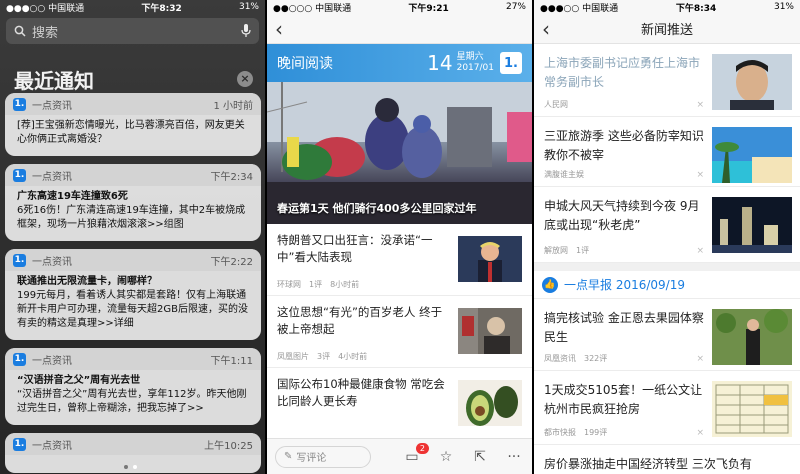  What do you see at coordinates (360, 320) in the screenshot?
I see `article-title: 这位思想“有光”的百岁老人 终于被上帝想起` at bounding box center [360, 320].